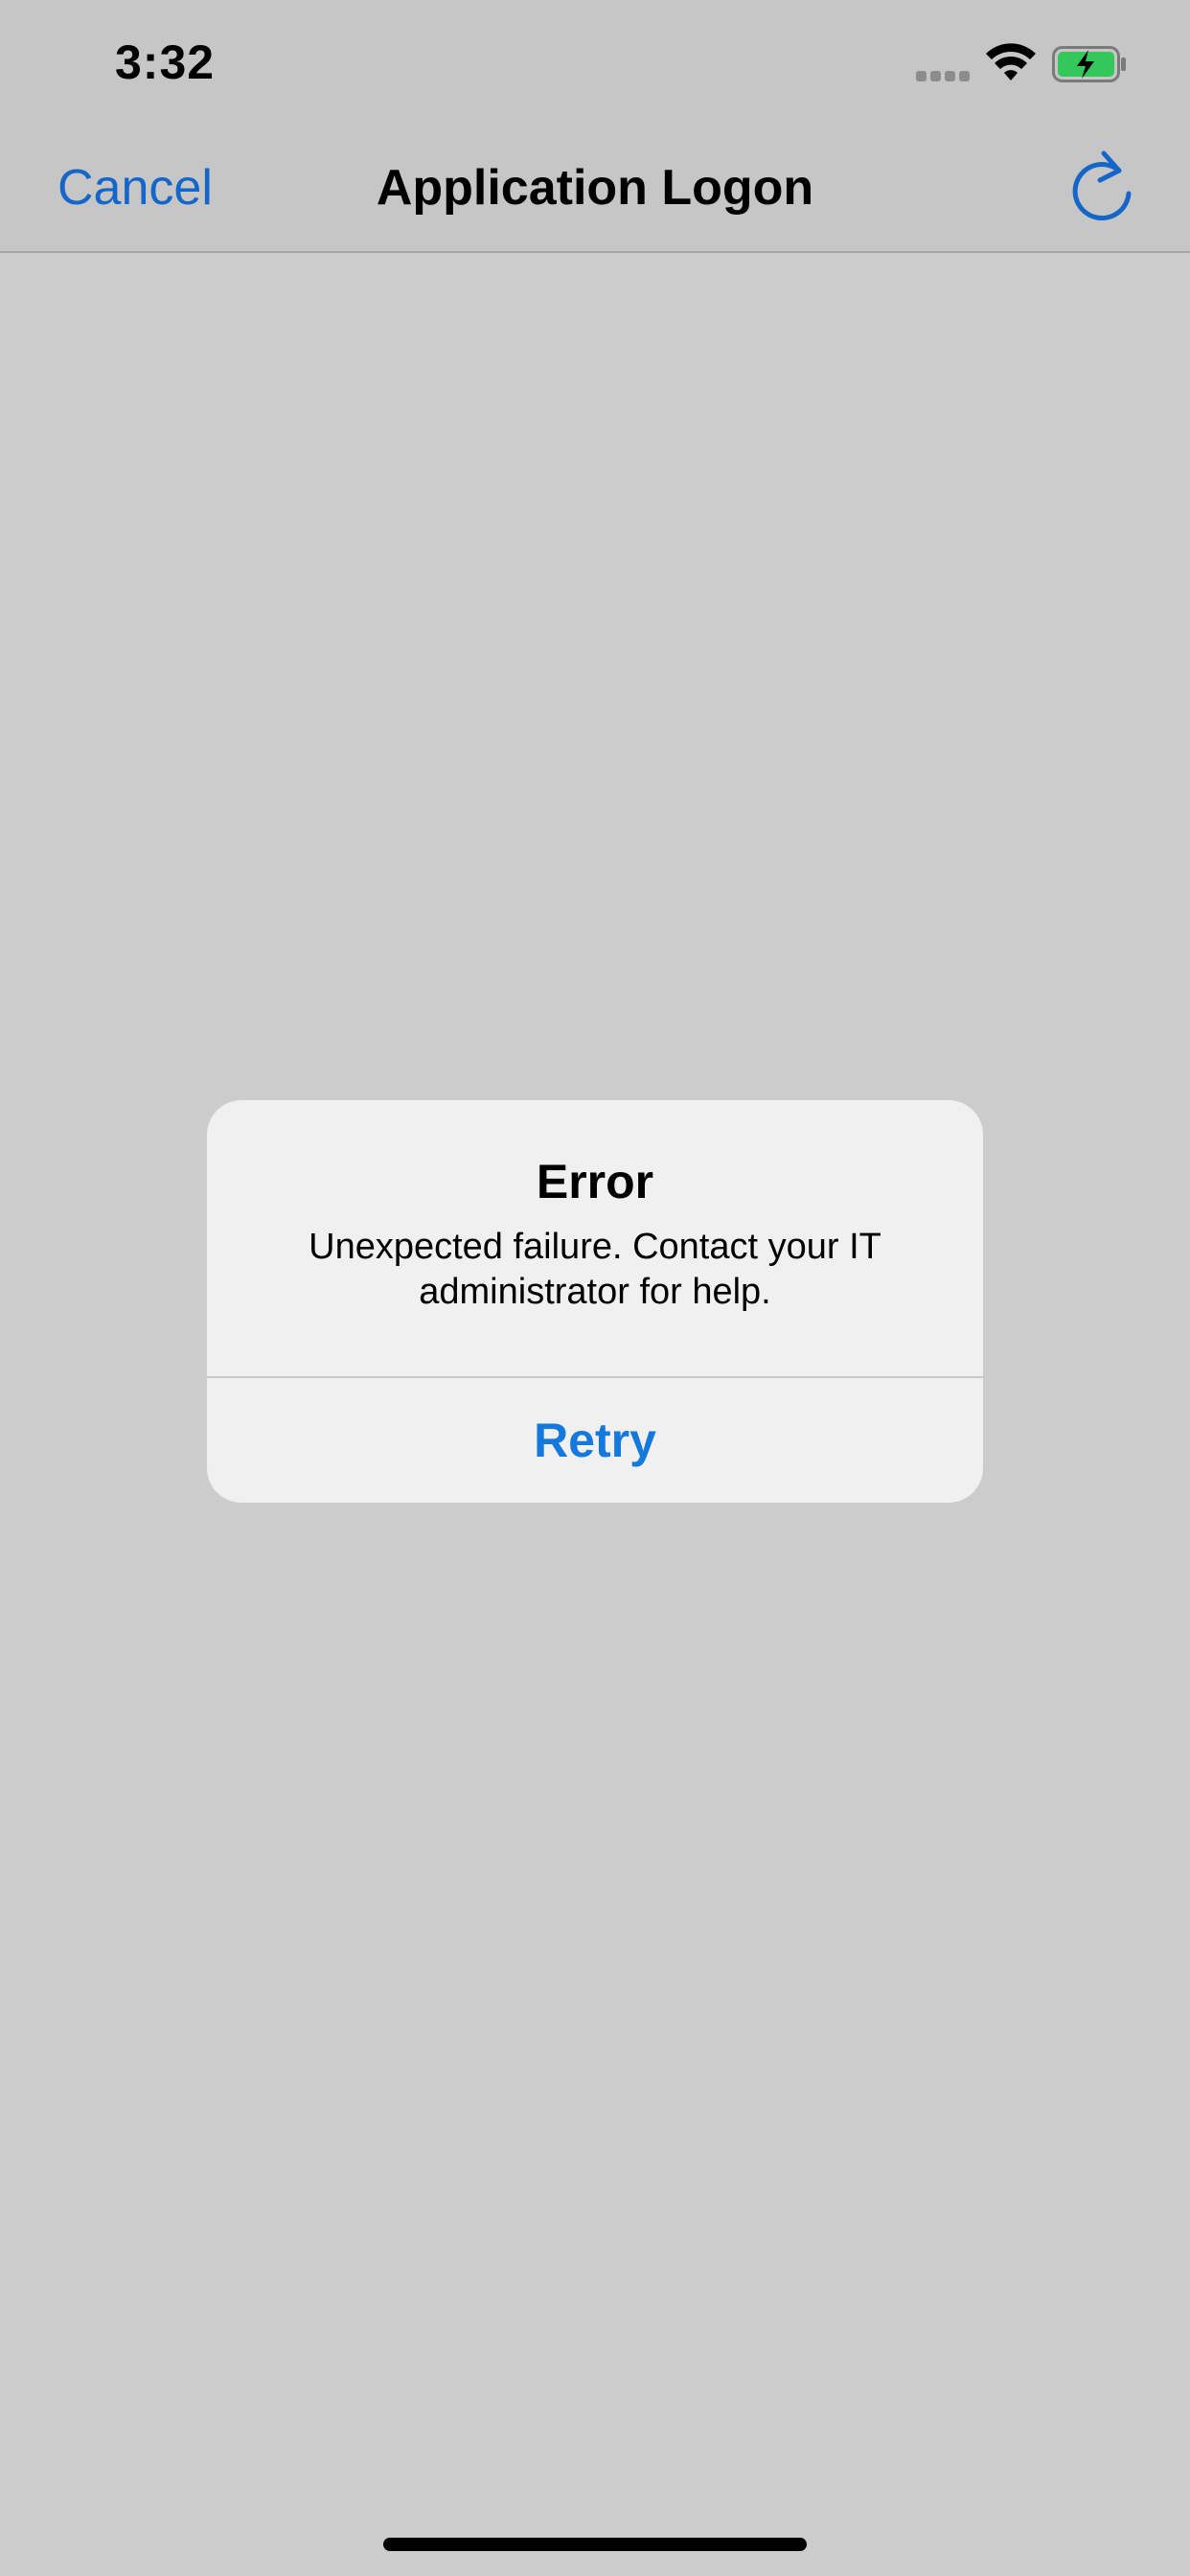 Image resolution: width=1190 pixels, height=2576 pixels. What do you see at coordinates (943, 76) in the screenshot?
I see `cellular-signal-icon` at bounding box center [943, 76].